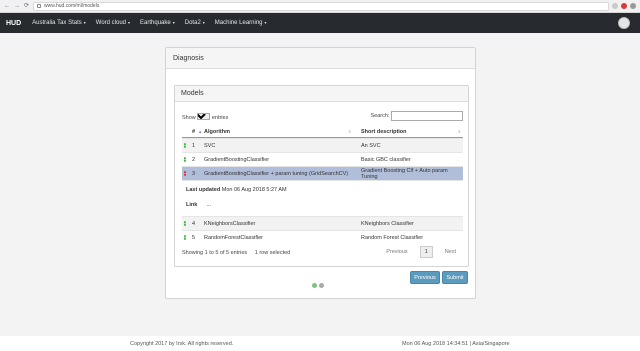 This screenshot has width=640, height=351. What do you see at coordinates (185, 173) in the screenshot?
I see `collapse-icon: −` at bounding box center [185, 173].